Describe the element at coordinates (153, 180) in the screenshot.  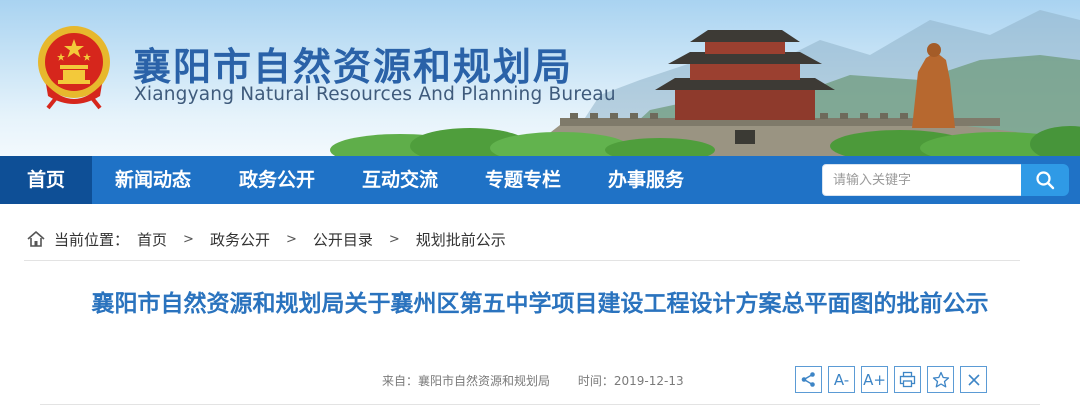
I see `nav-item-news: 新闻动态` at that location.